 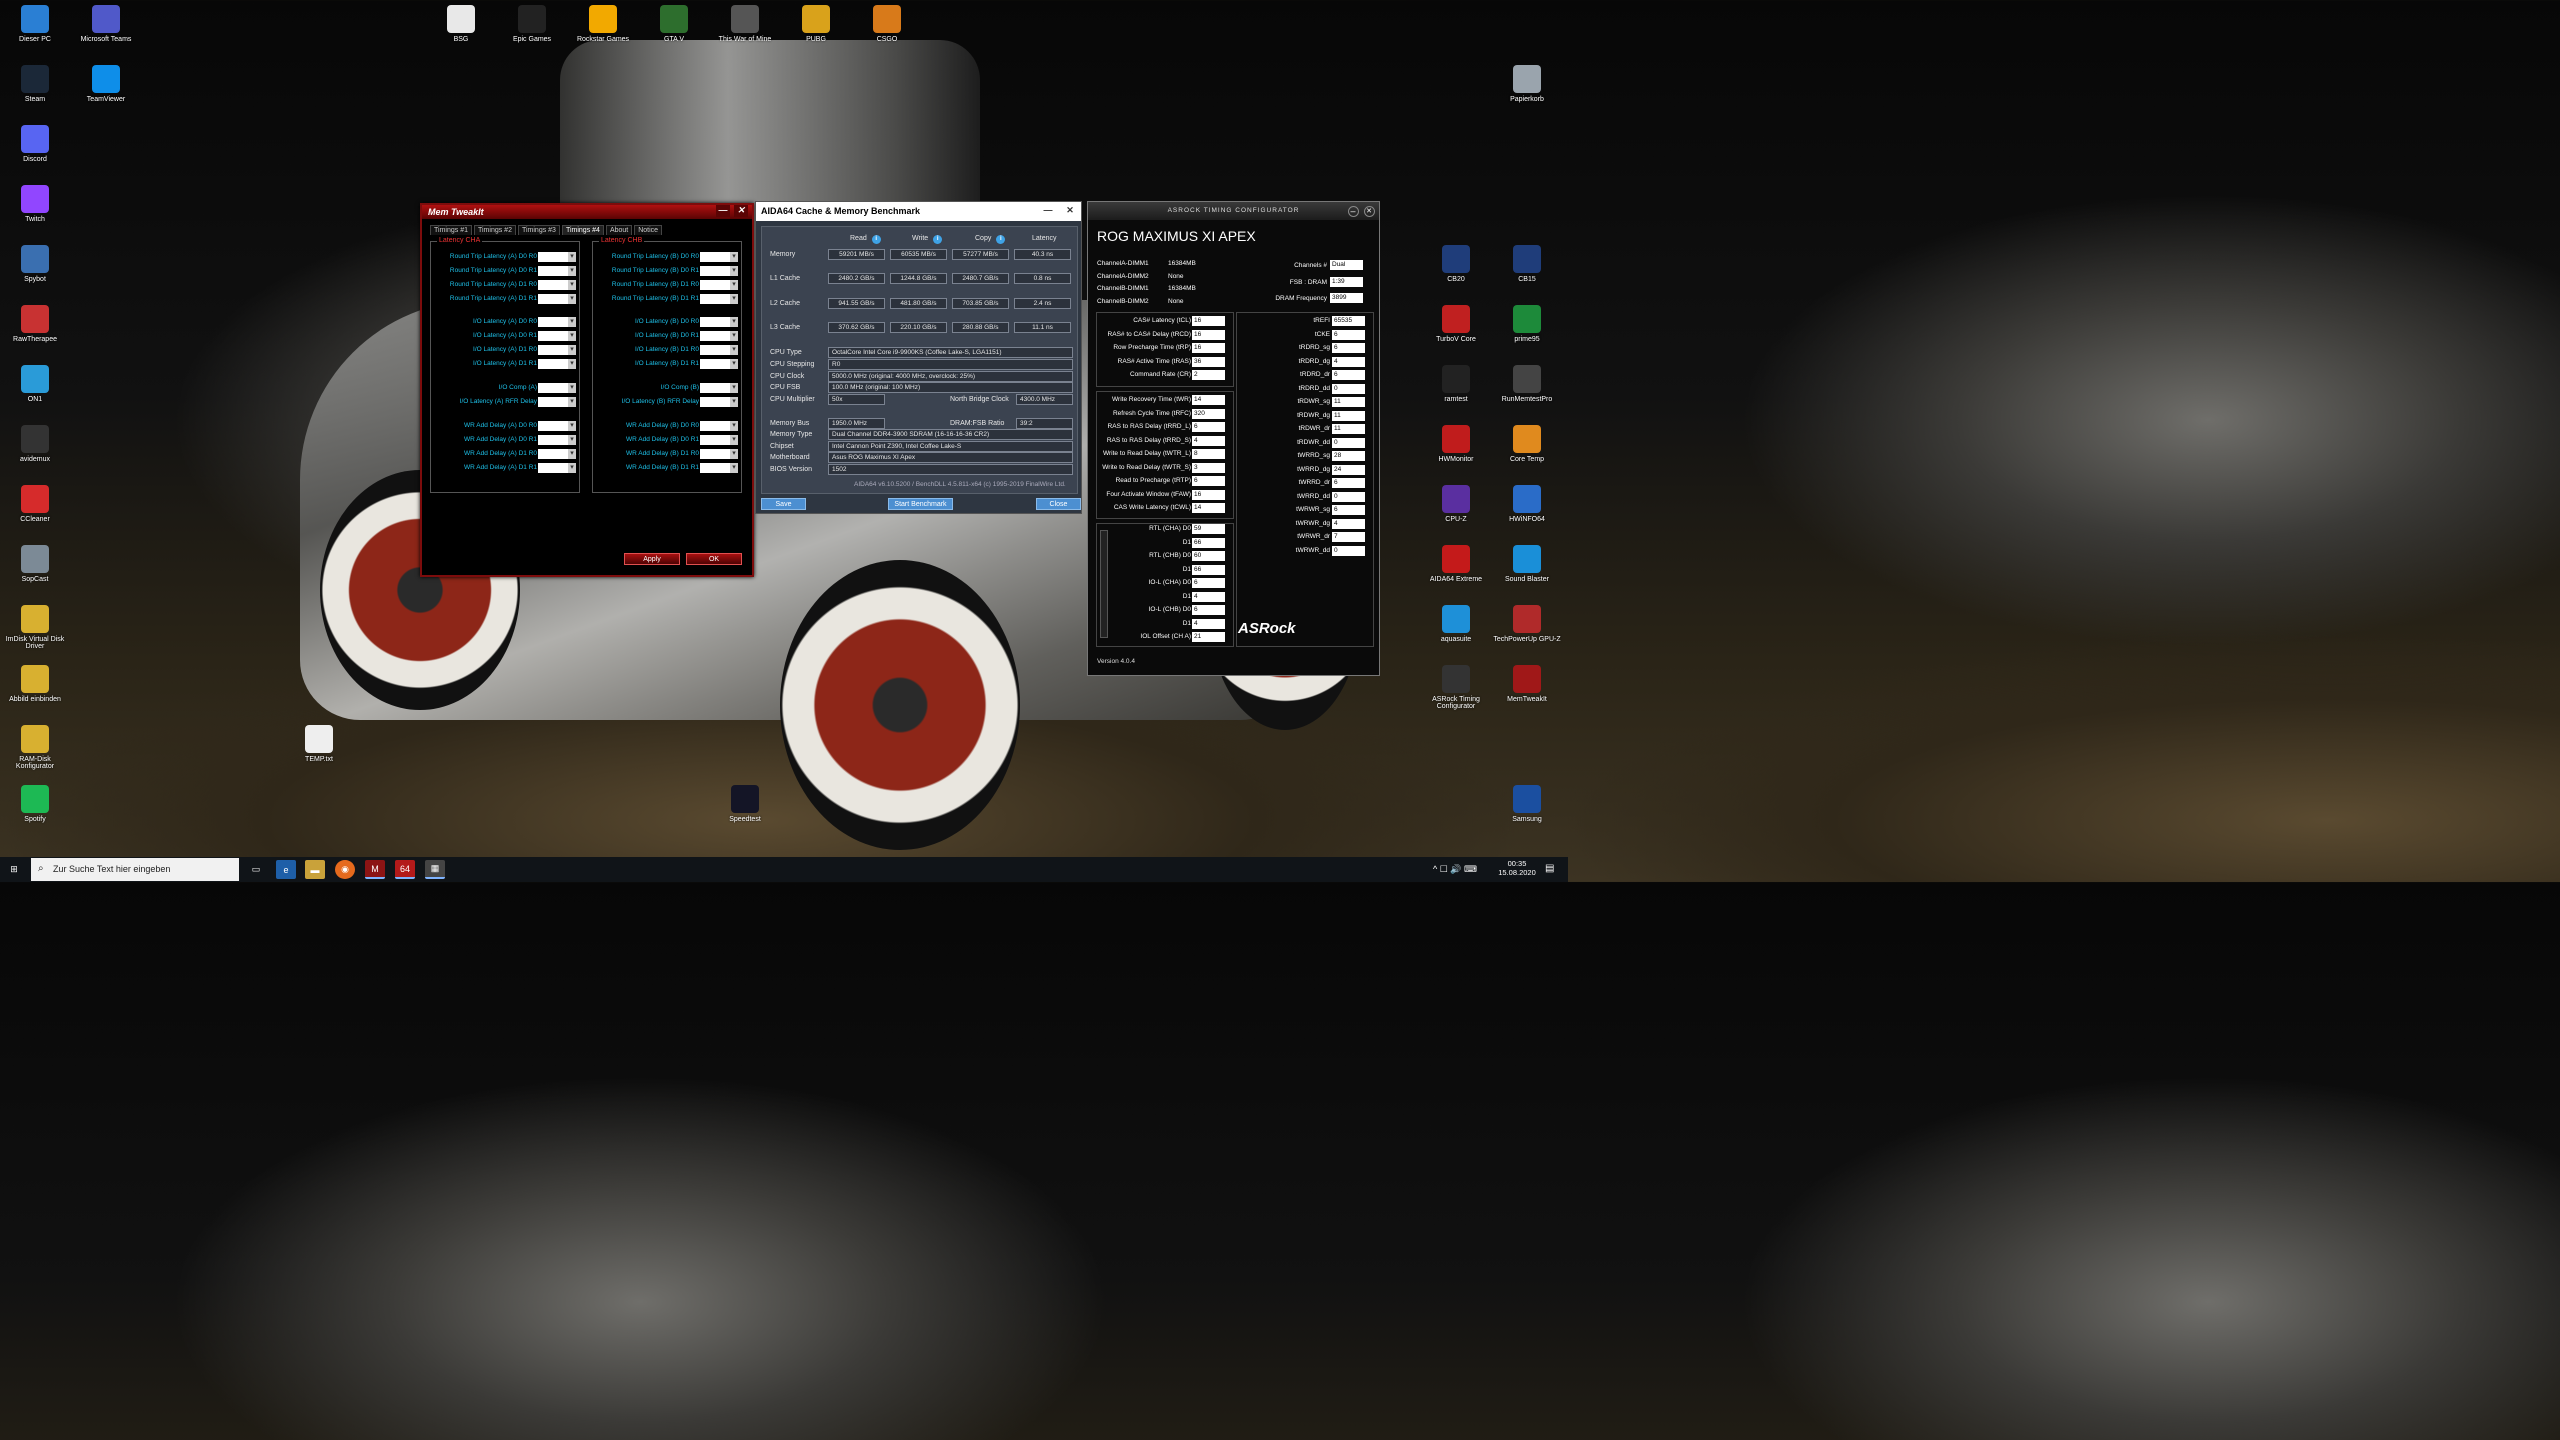 What do you see at coordinates (1348, 469) in the screenshot?
I see `timing-value: 24` at bounding box center [1348, 469].